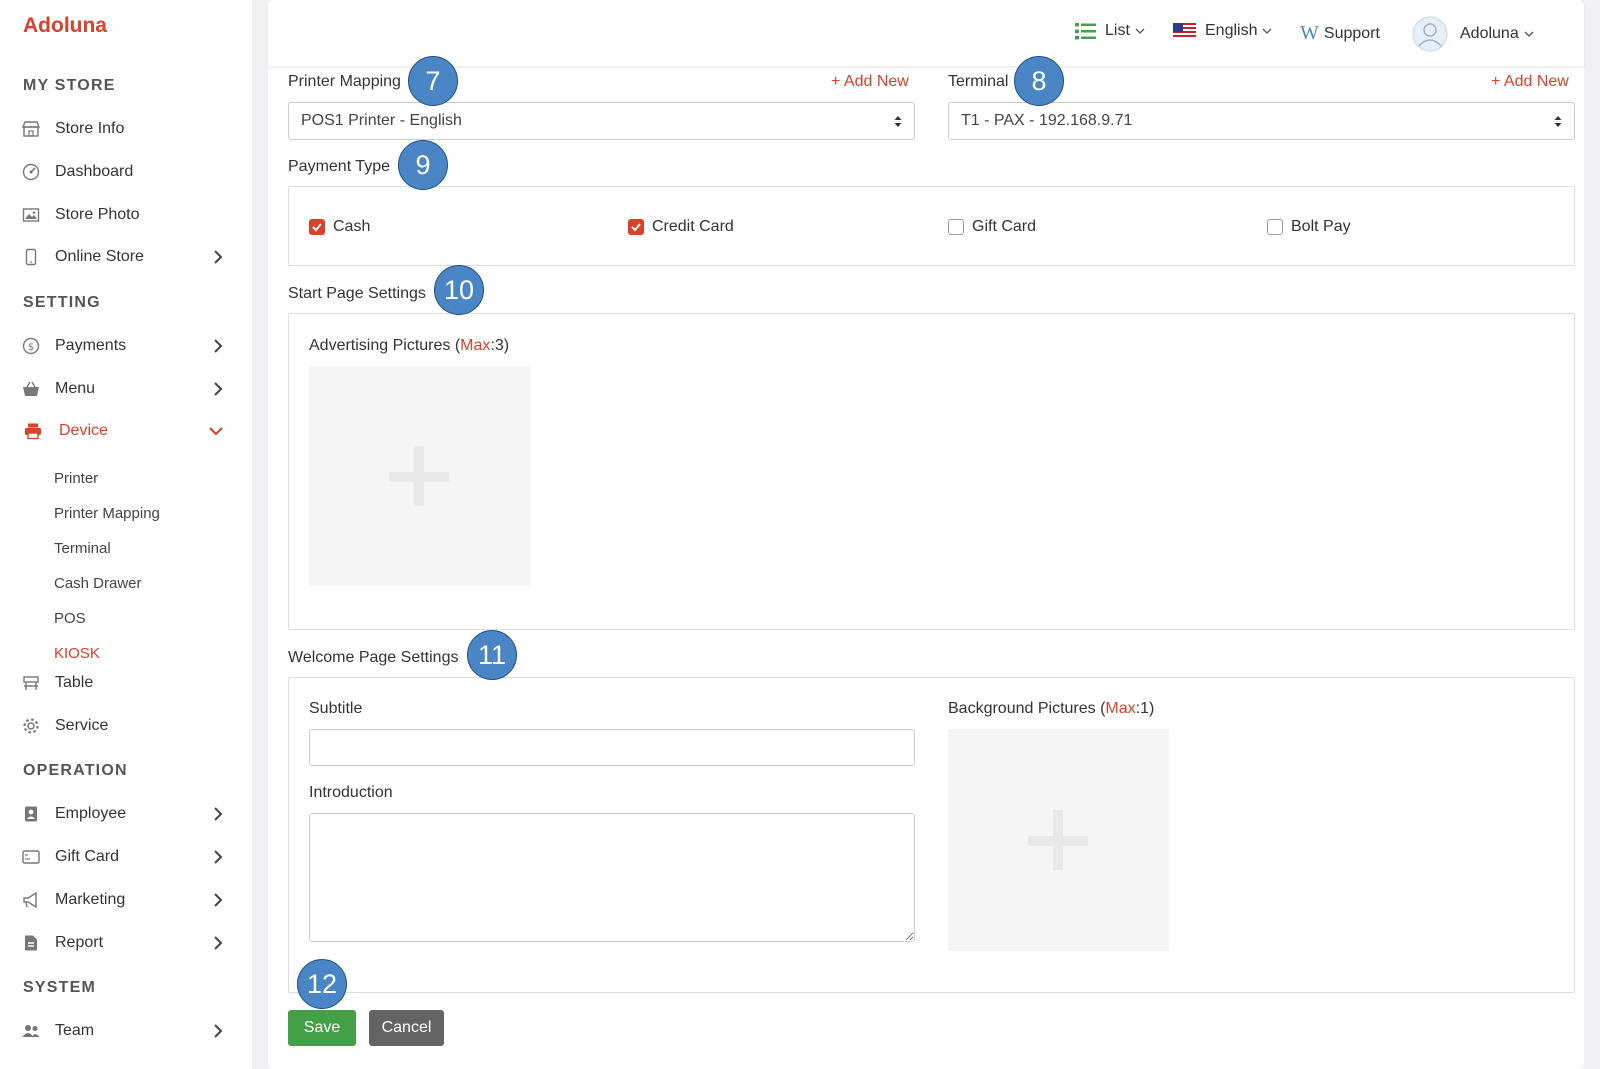 This screenshot has width=1600, height=1069. I want to click on checkbox-unchecked-icon, so click(956, 227).